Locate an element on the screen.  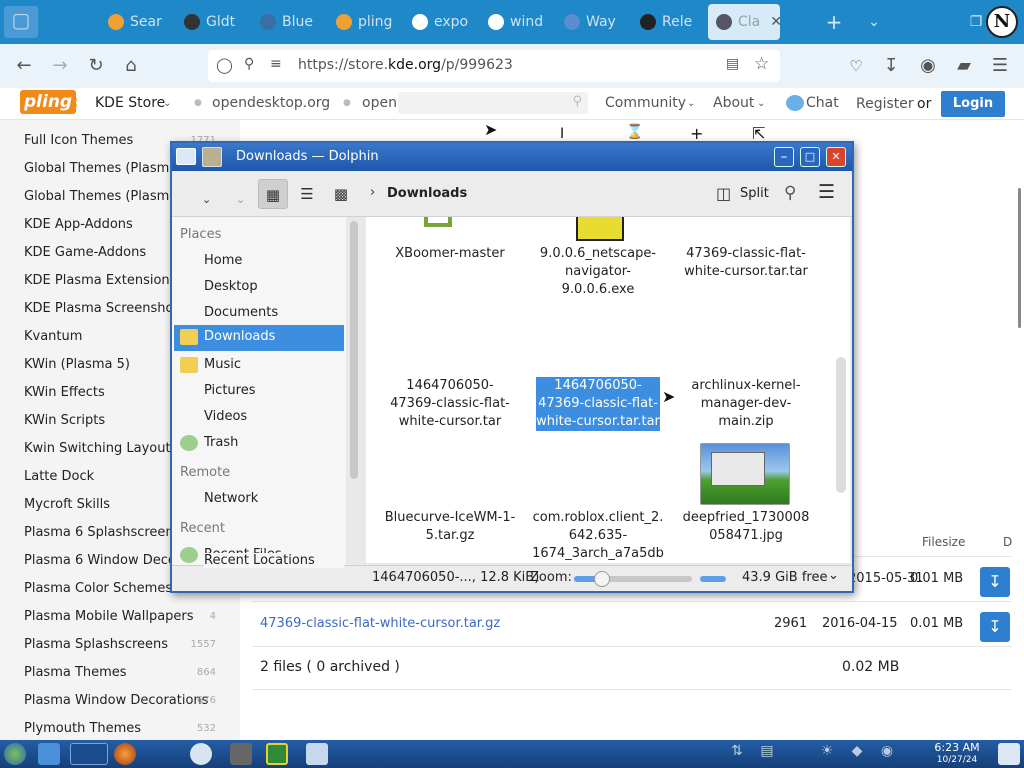
tab-list-icon: ▢ is located at coordinates (21, 22).